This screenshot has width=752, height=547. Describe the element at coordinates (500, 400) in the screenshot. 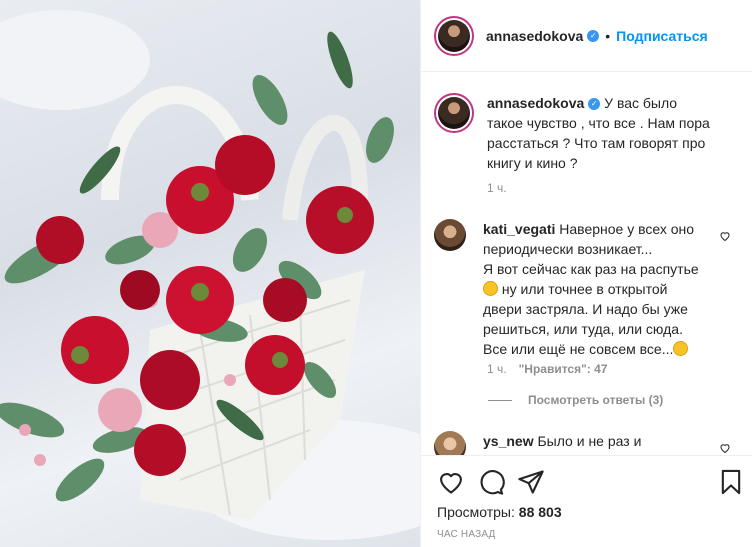

I see `replies-line` at that location.